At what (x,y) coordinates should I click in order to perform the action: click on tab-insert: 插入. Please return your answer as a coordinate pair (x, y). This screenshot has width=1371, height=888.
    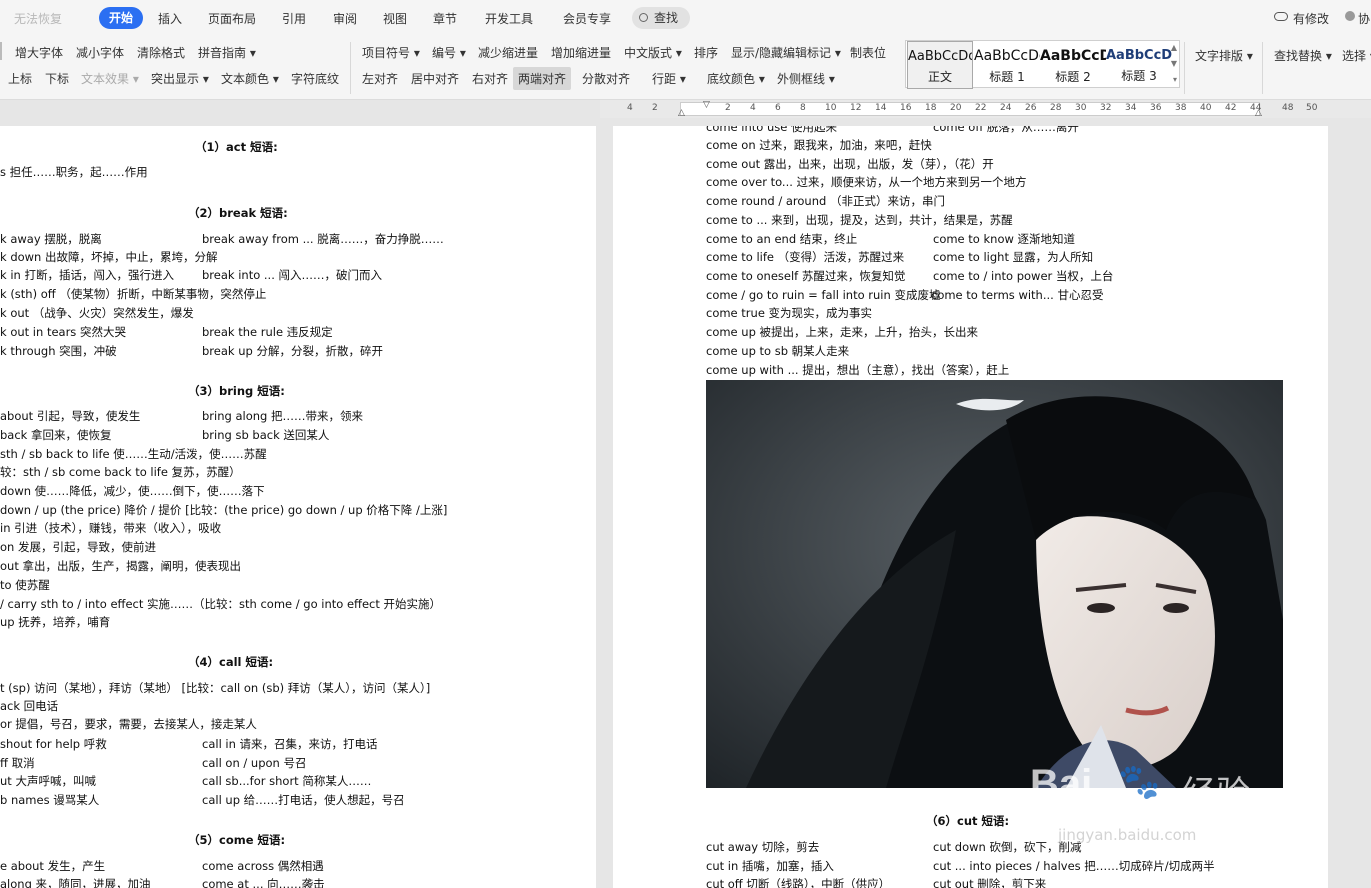
    Looking at the image, I should click on (170, 18).